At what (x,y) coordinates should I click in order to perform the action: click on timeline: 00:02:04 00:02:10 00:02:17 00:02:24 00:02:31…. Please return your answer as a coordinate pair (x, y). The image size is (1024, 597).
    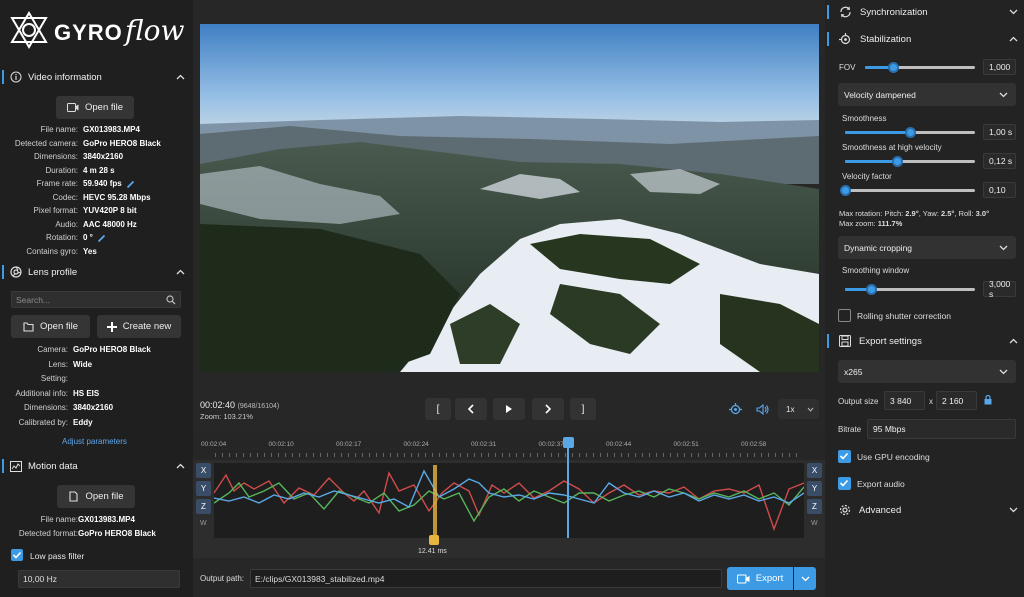
    Looking at the image, I should click on (509, 495).